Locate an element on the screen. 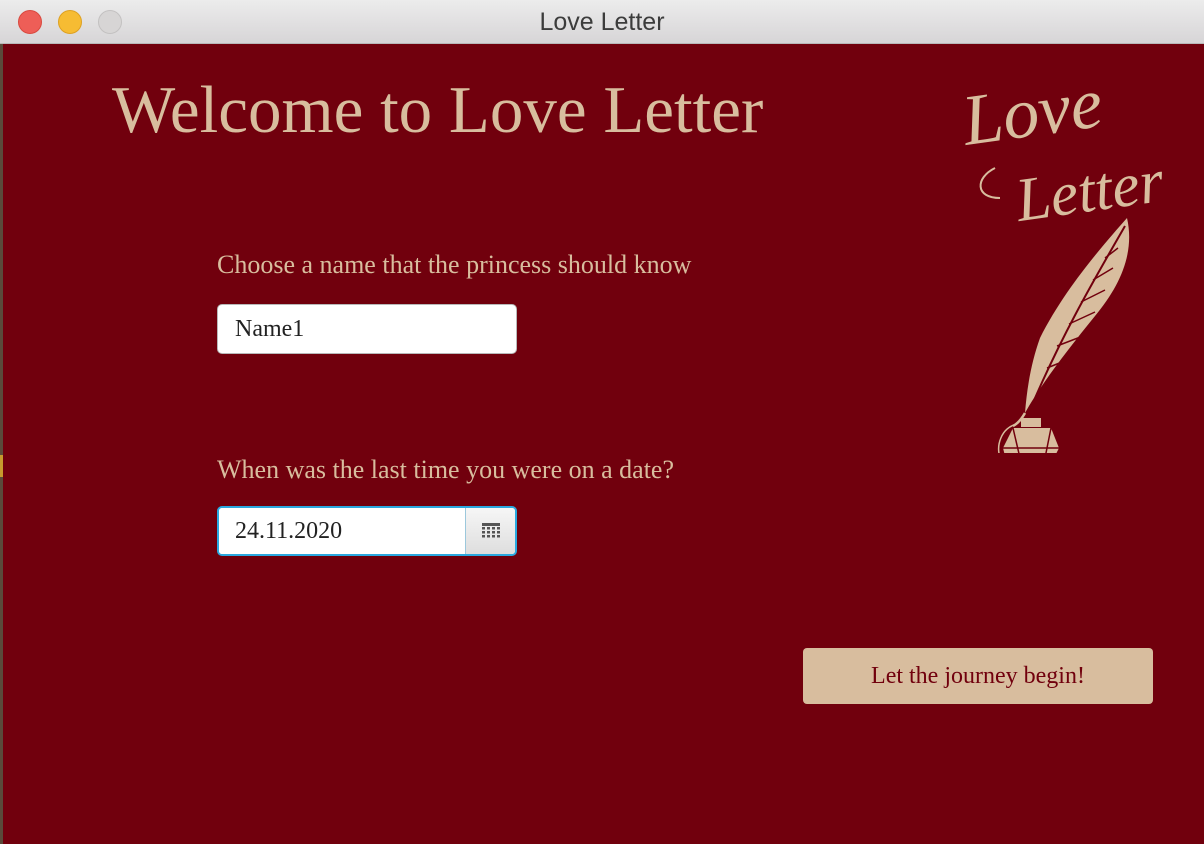 The image size is (1204, 844). title-bar: Love Letter is located at coordinates (602, 22).